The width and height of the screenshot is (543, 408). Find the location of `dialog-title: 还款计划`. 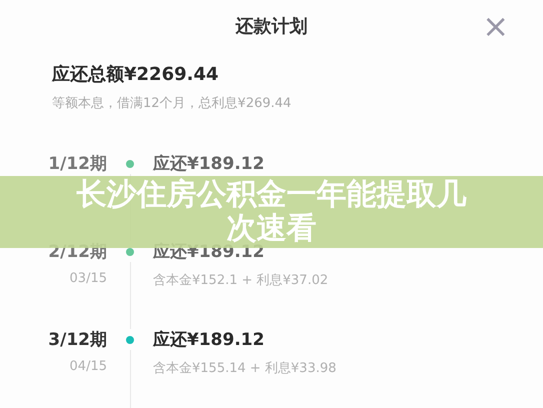

dialog-title: 还款计划 is located at coordinates (272, 26).